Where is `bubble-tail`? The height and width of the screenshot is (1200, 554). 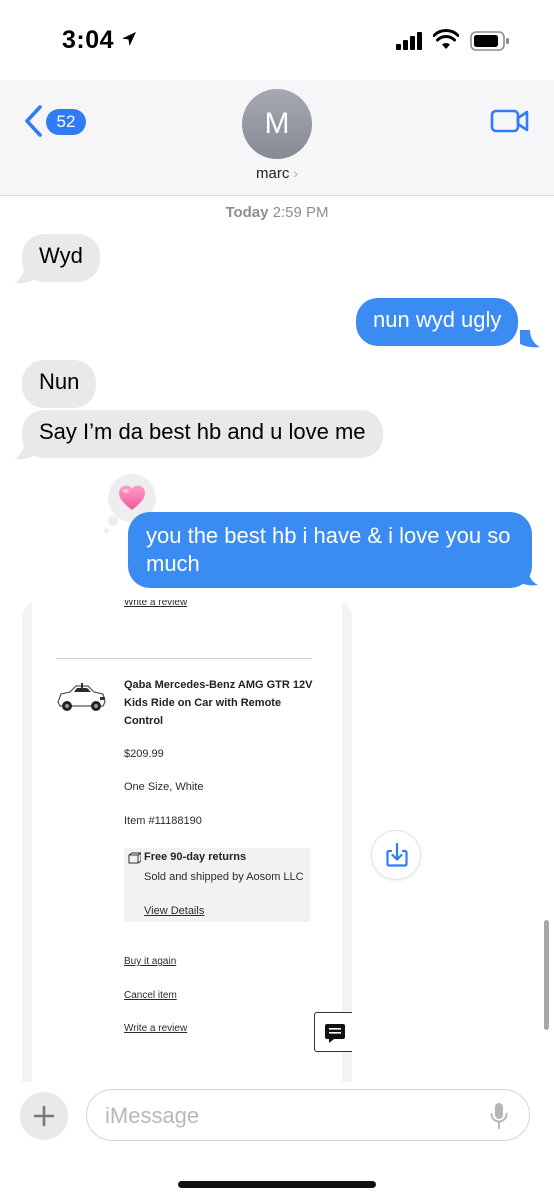
bubble-tail is located at coordinates (530, 339).